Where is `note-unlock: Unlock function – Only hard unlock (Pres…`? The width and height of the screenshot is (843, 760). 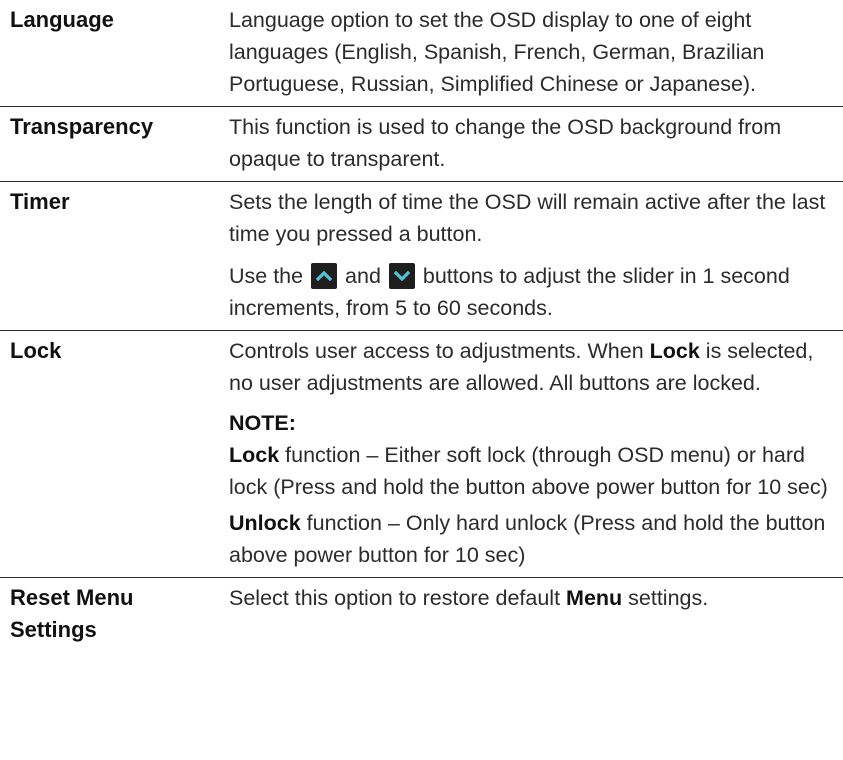
note-unlock: Unlock function – Only hard unlock (Pres… is located at coordinates (533, 539).